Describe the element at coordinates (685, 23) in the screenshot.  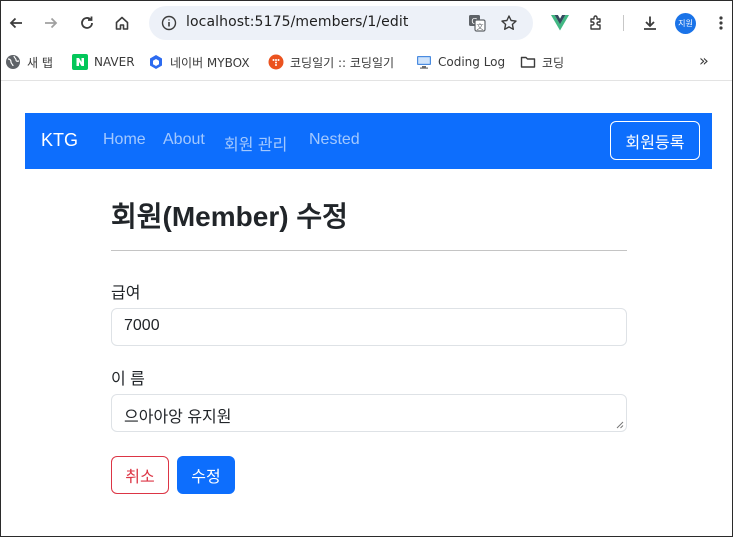
I see `profile-avatar: 지원` at that location.